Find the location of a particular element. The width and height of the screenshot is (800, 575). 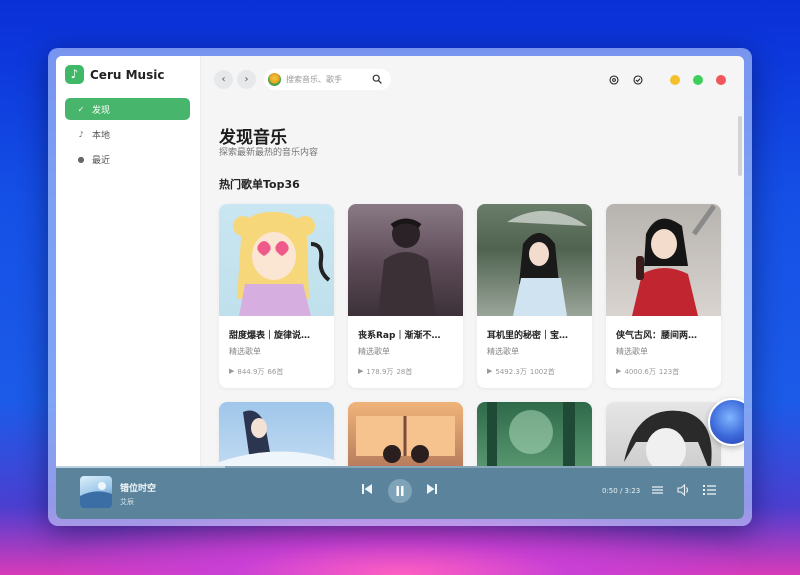

pause-button is located at coordinates (400, 491).